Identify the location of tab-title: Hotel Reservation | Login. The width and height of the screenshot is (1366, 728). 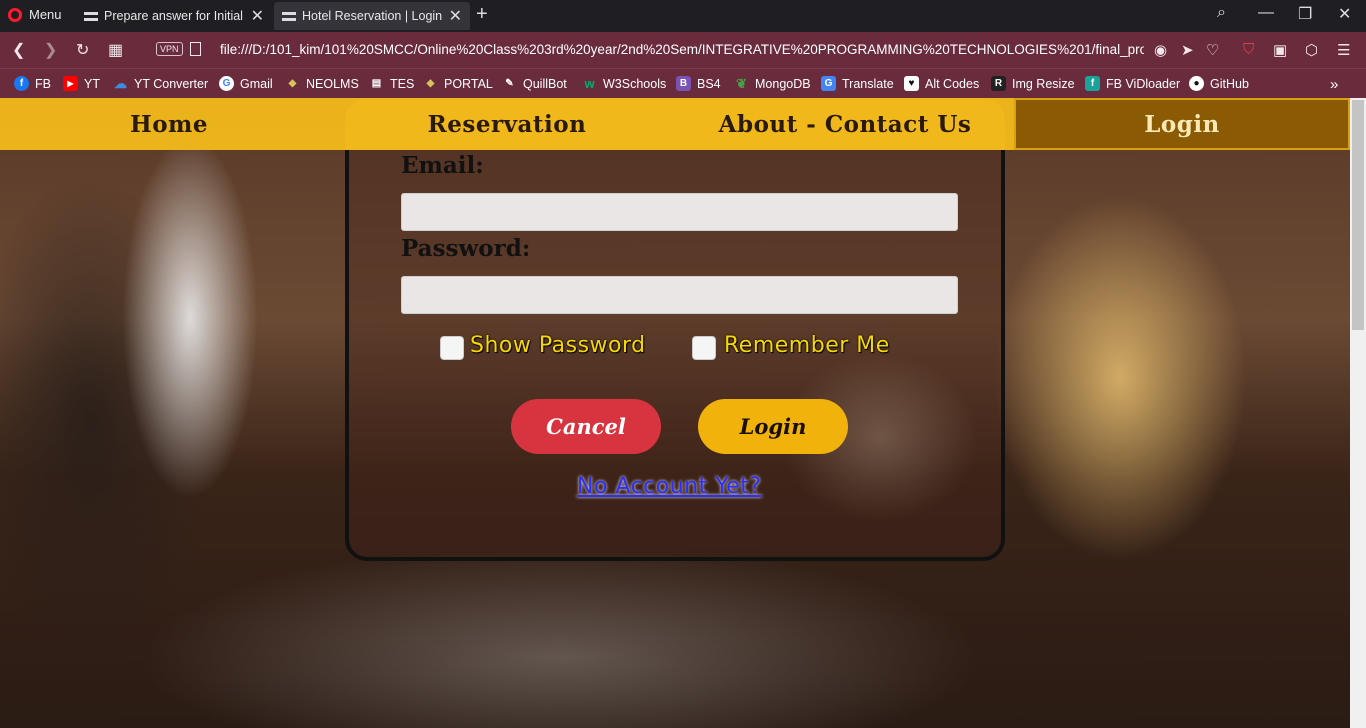
(372, 16).